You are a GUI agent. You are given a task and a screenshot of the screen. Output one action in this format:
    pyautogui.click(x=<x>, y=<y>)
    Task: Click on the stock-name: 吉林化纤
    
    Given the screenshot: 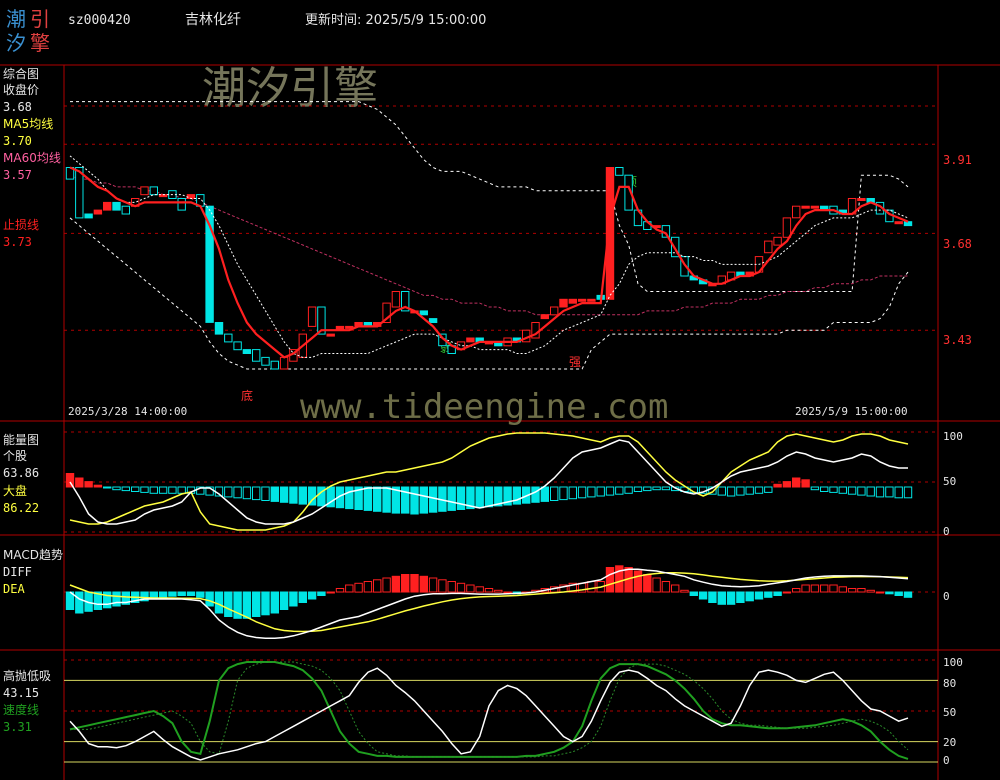 What is the action you would take?
    pyautogui.click(x=213, y=20)
    